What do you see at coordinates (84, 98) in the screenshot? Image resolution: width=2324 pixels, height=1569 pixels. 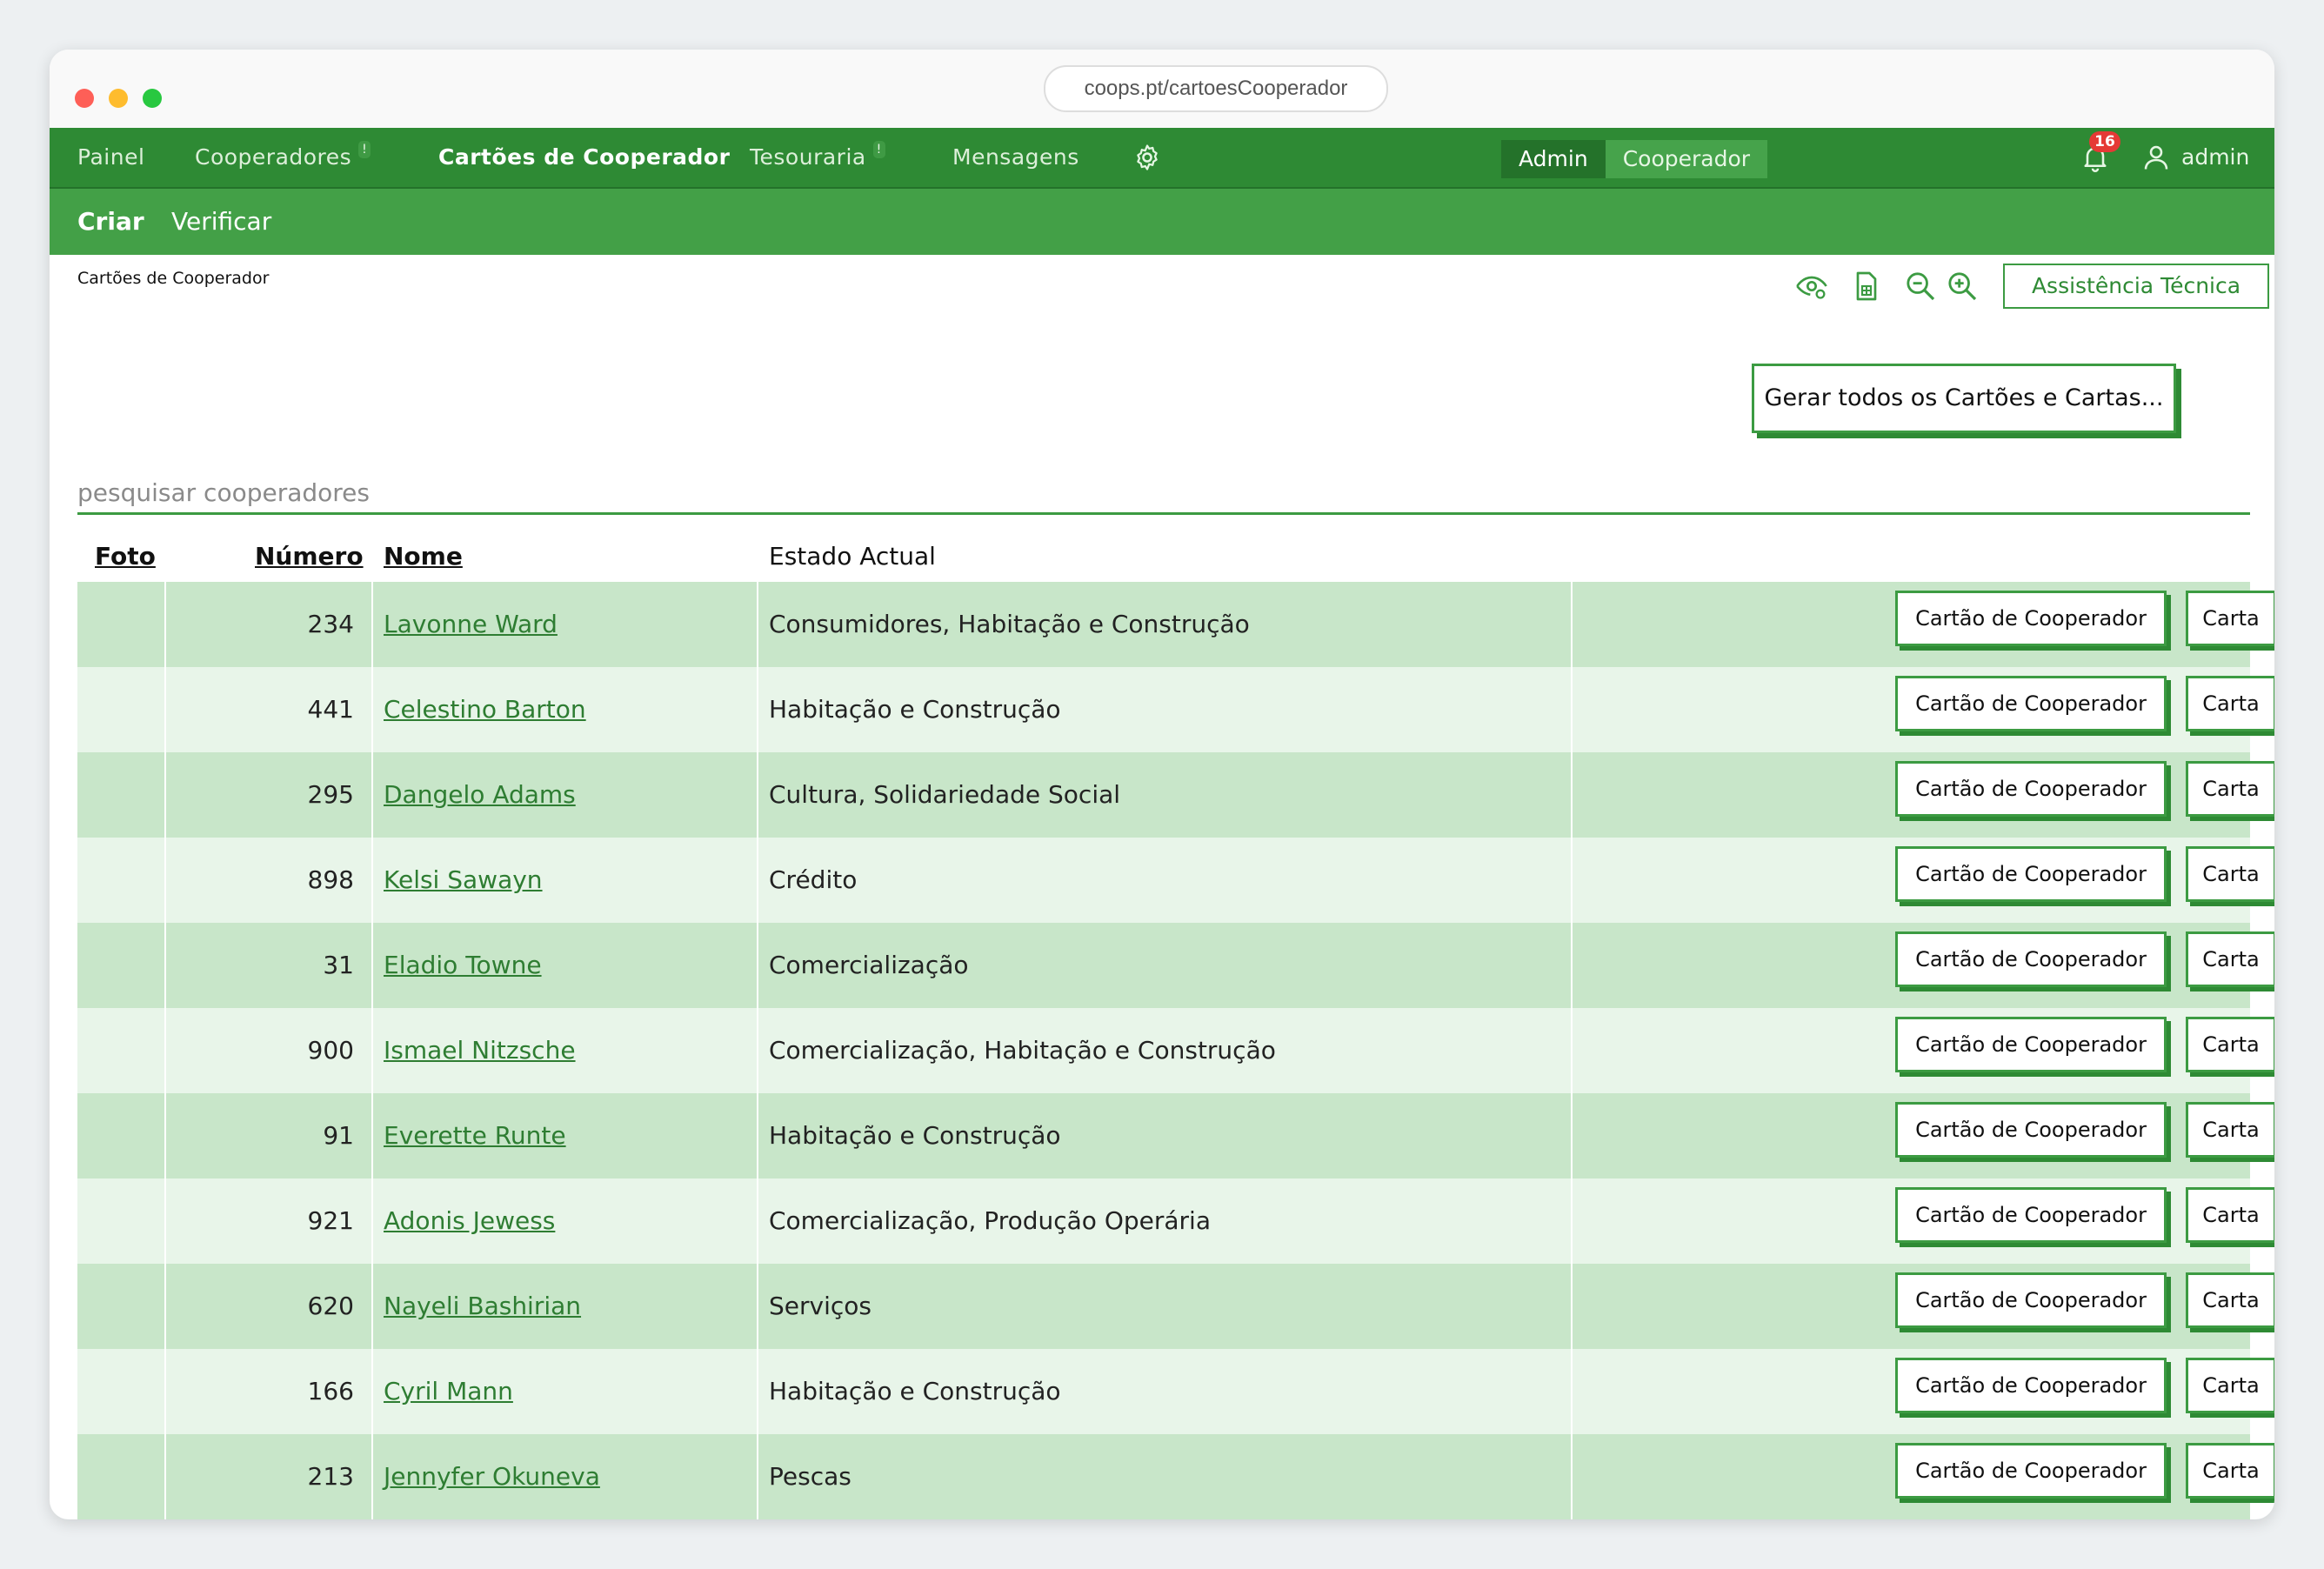 I see `close-window-button` at bounding box center [84, 98].